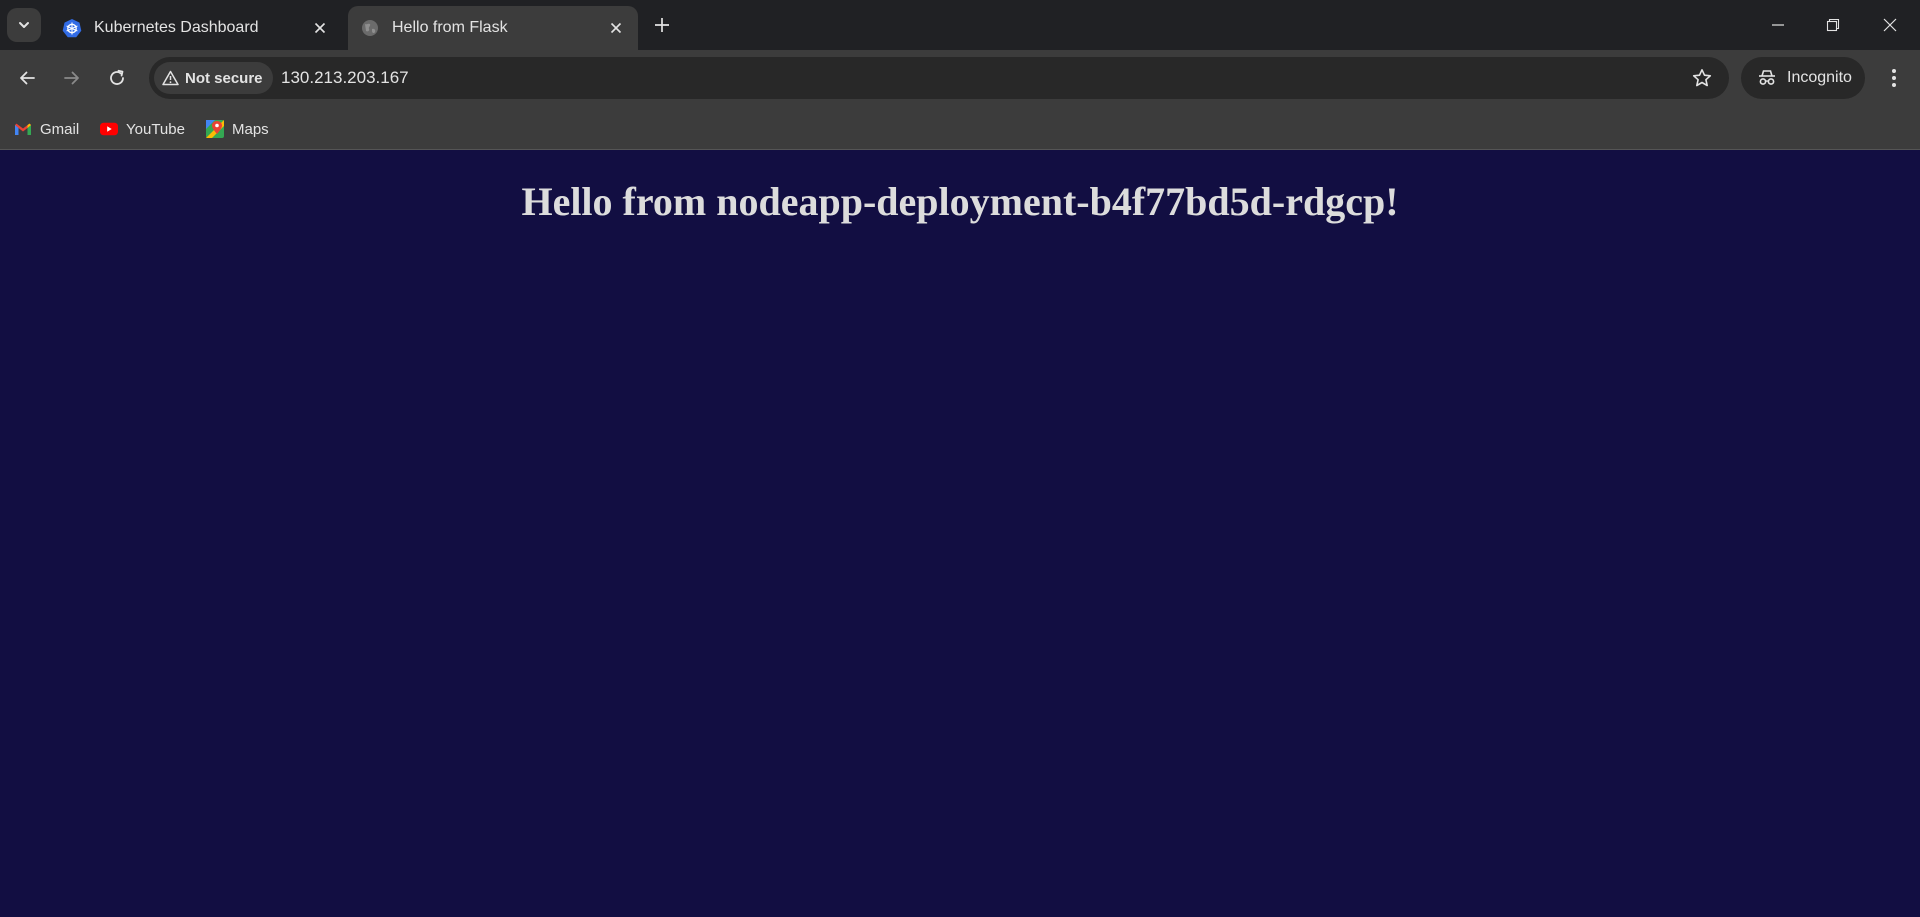 The image size is (1920, 917). I want to click on bookmark-label: Maps, so click(250, 129).